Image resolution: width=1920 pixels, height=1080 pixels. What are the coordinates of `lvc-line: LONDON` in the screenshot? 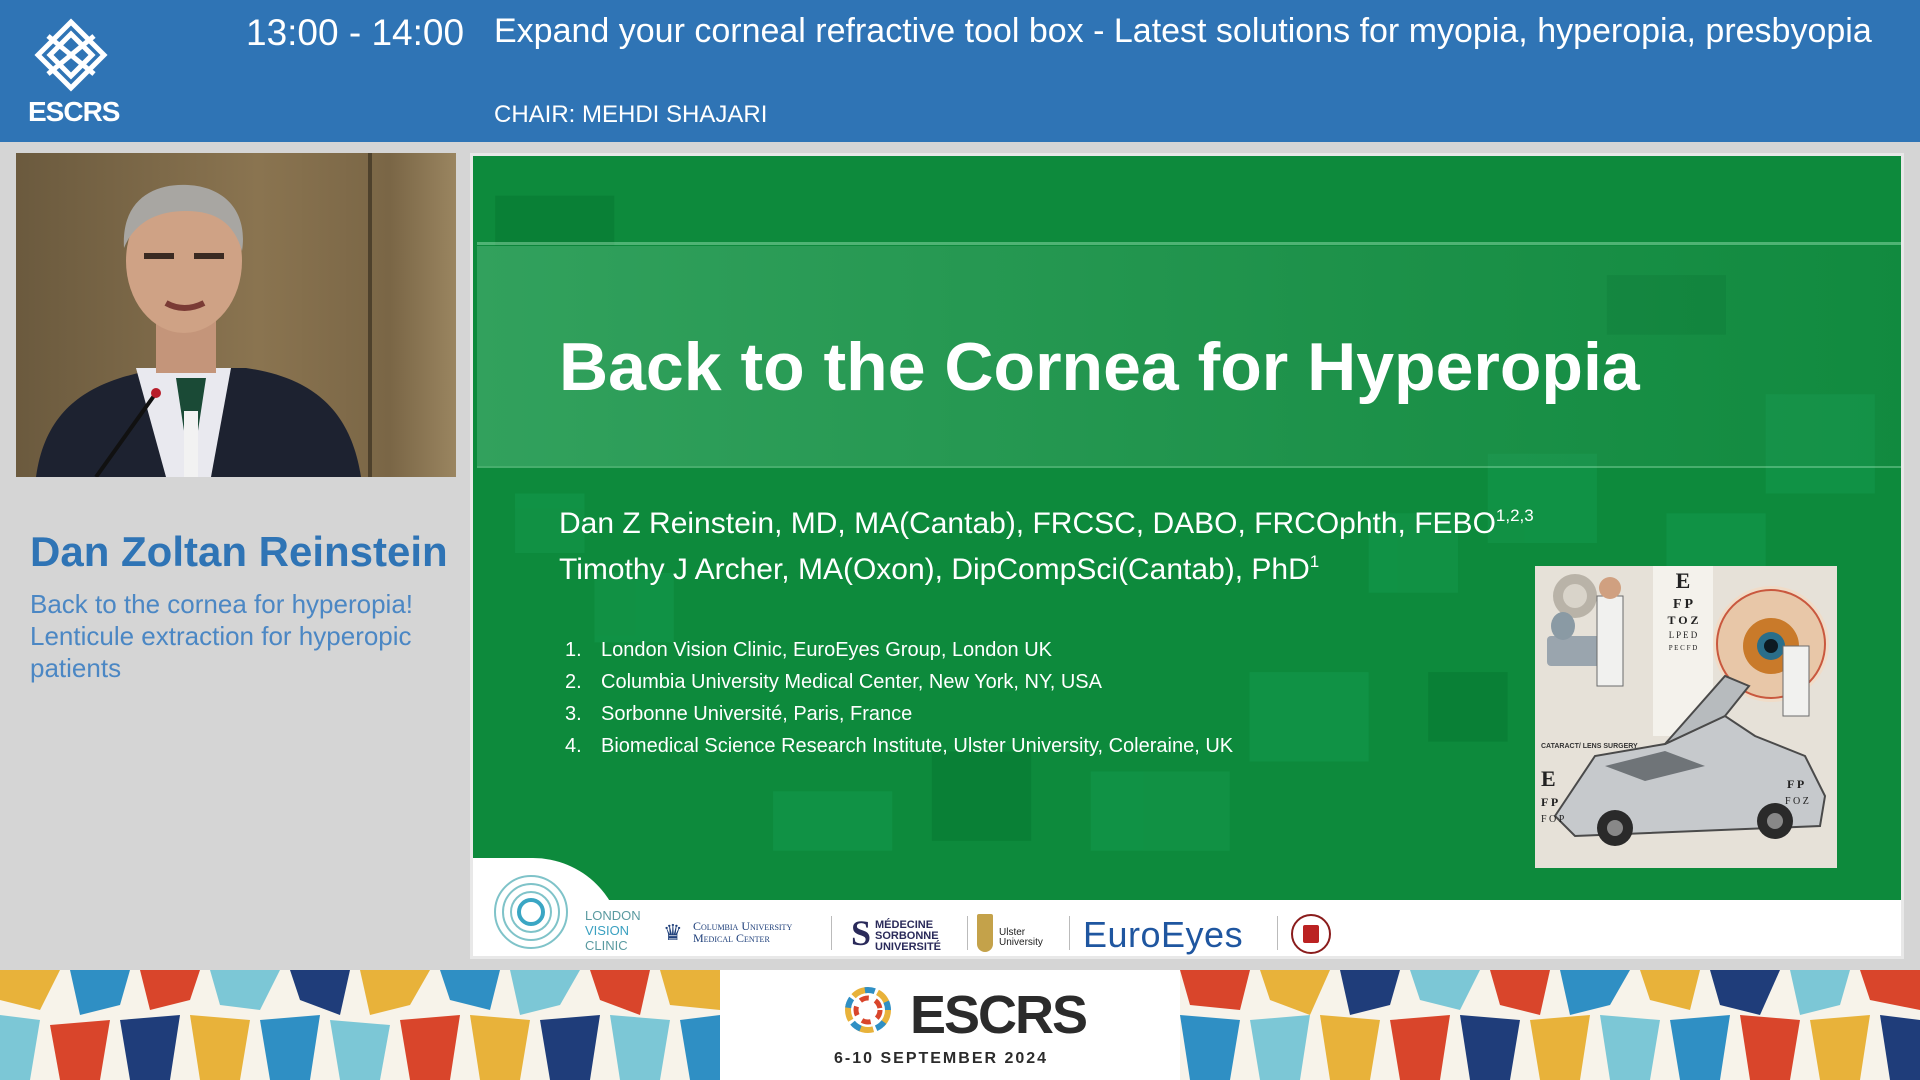 It's located at (613, 915).